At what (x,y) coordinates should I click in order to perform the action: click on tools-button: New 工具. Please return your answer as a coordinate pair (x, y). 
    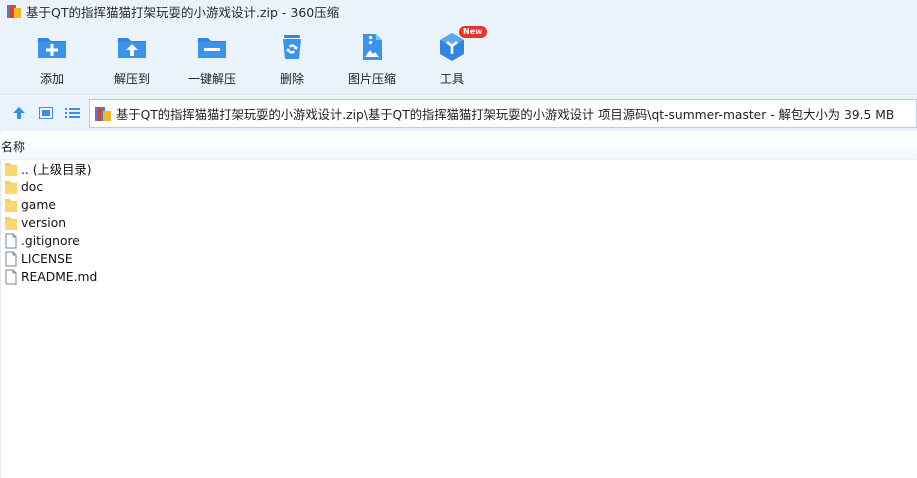
    Looking at the image, I should click on (452, 56).